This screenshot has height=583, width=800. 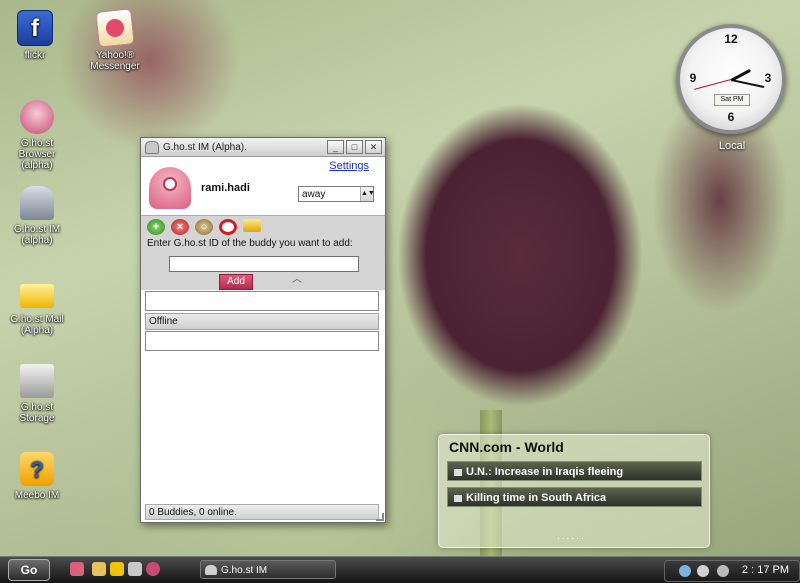 I want to click on clock-numeral-3: 3, so click(x=768, y=78).